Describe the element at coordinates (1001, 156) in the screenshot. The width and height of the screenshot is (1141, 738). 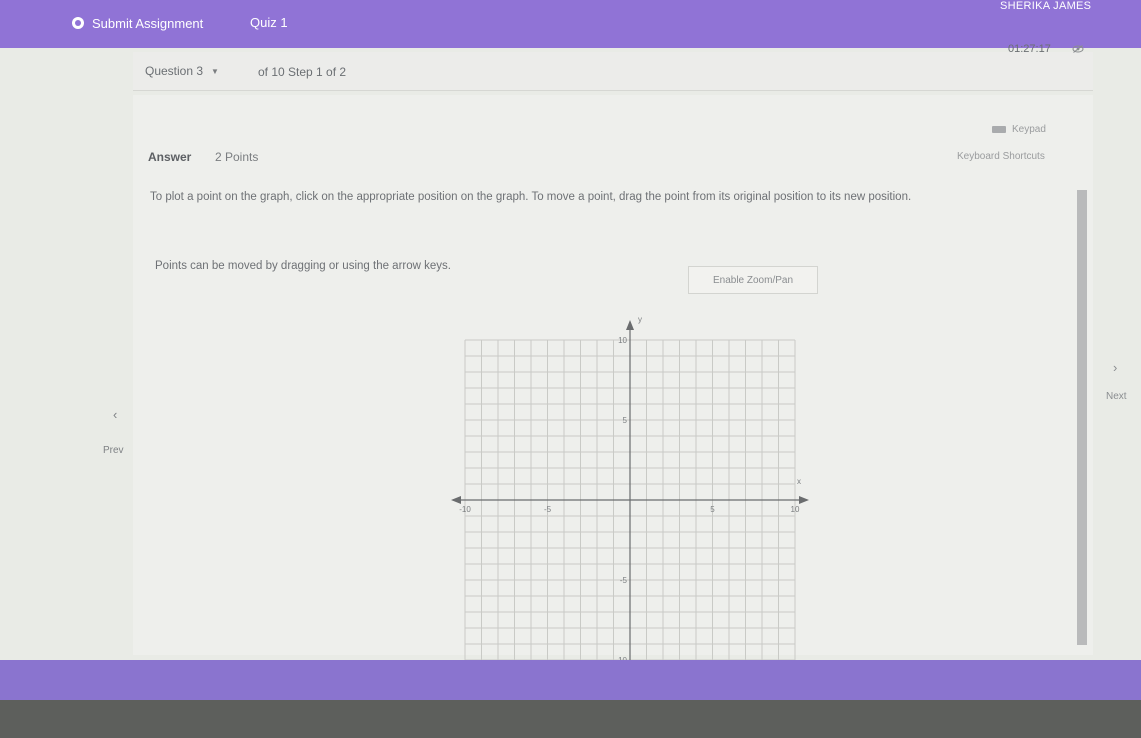
I see `keyboard-shortcuts-link: Keyboard Shortcuts` at that location.